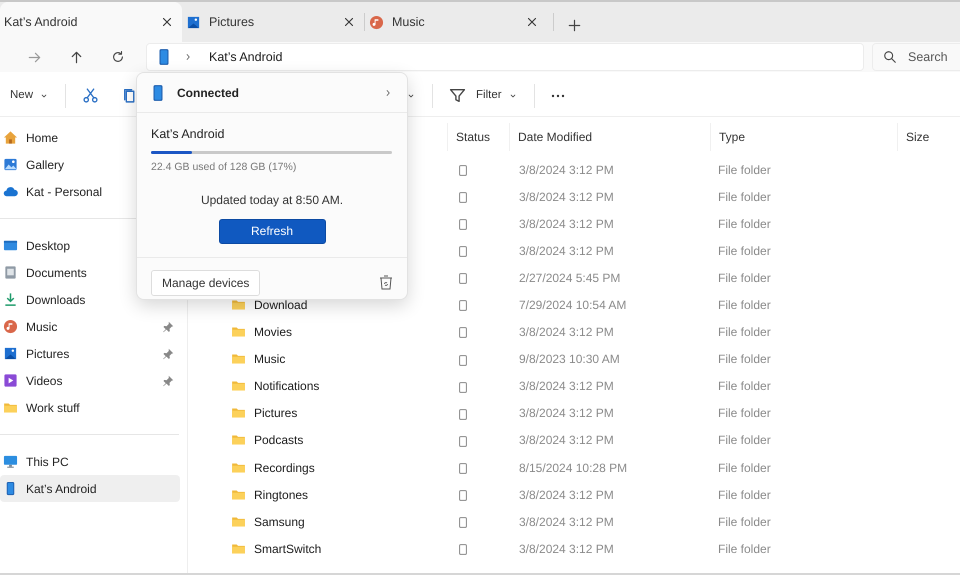  What do you see at coordinates (90, 461) in the screenshot?
I see `sidebar-item: This PC` at bounding box center [90, 461].